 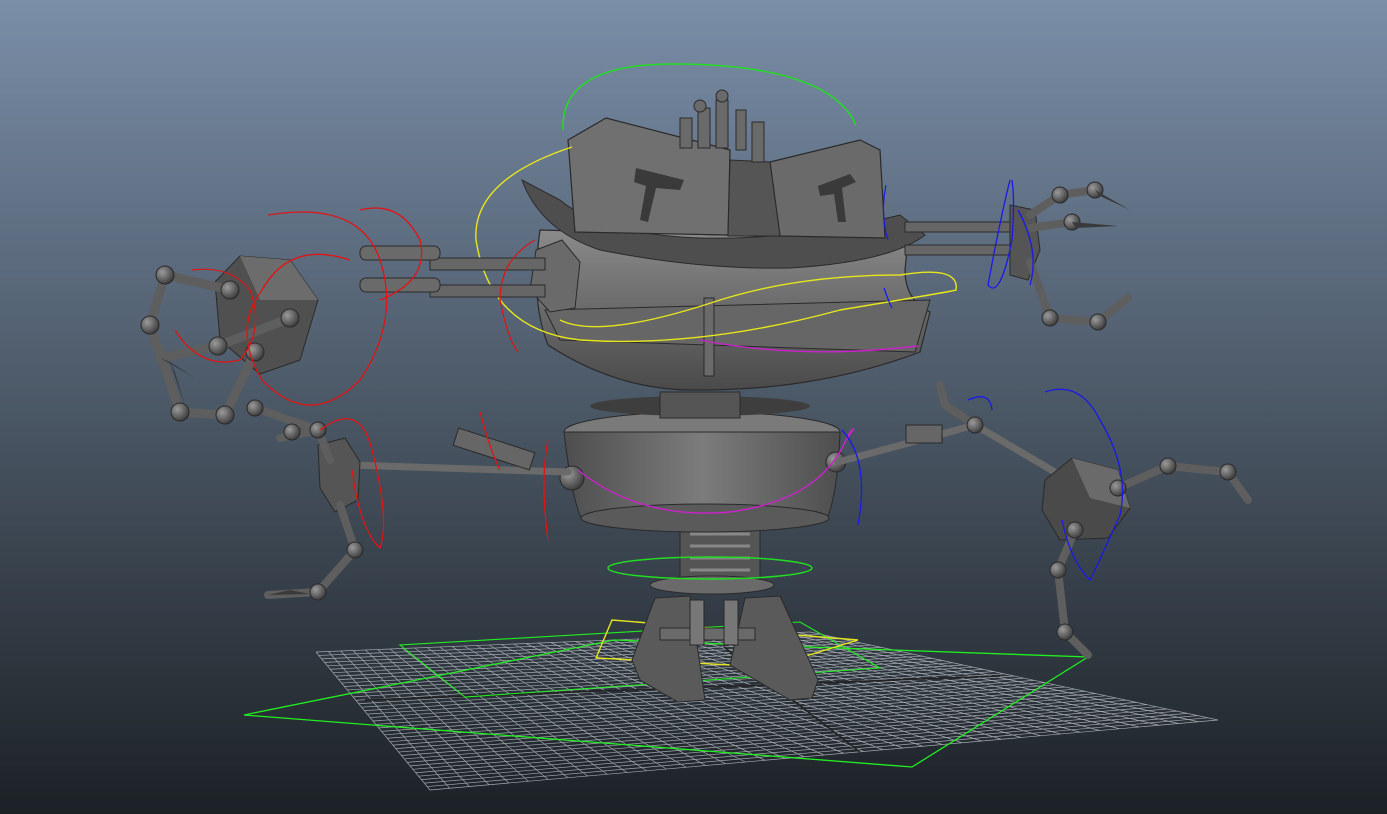 What do you see at coordinates (409, 500) in the screenshot?
I see `robot-lower-left-arm` at bounding box center [409, 500].